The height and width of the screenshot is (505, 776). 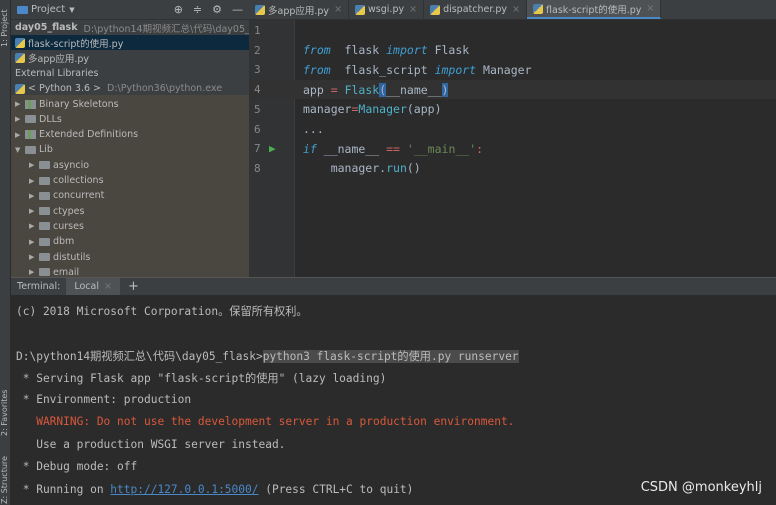 I want to click on tree-label: Lib, so click(x=46, y=150).